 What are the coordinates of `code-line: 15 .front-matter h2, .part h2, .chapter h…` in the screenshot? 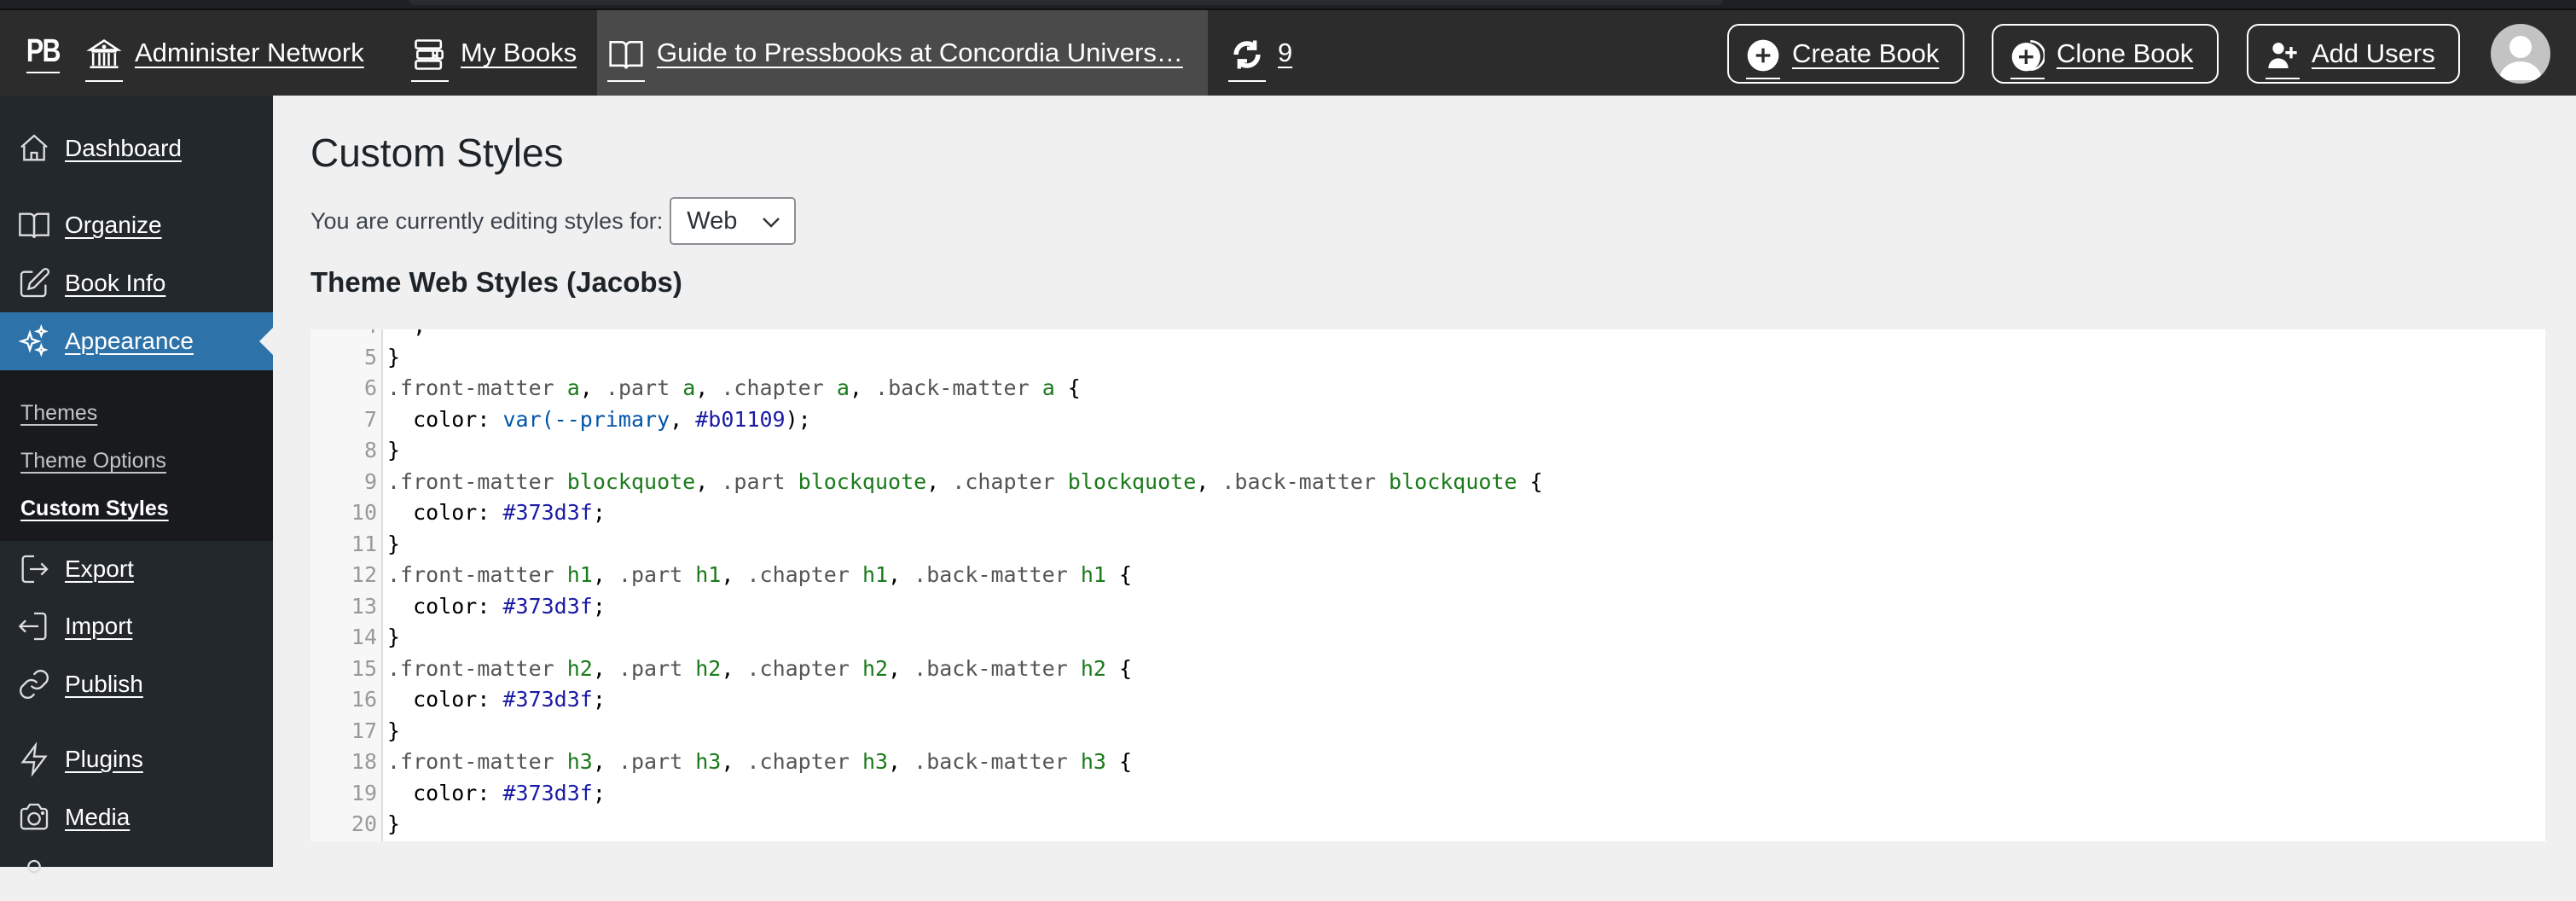 It's located at (1427, 670).